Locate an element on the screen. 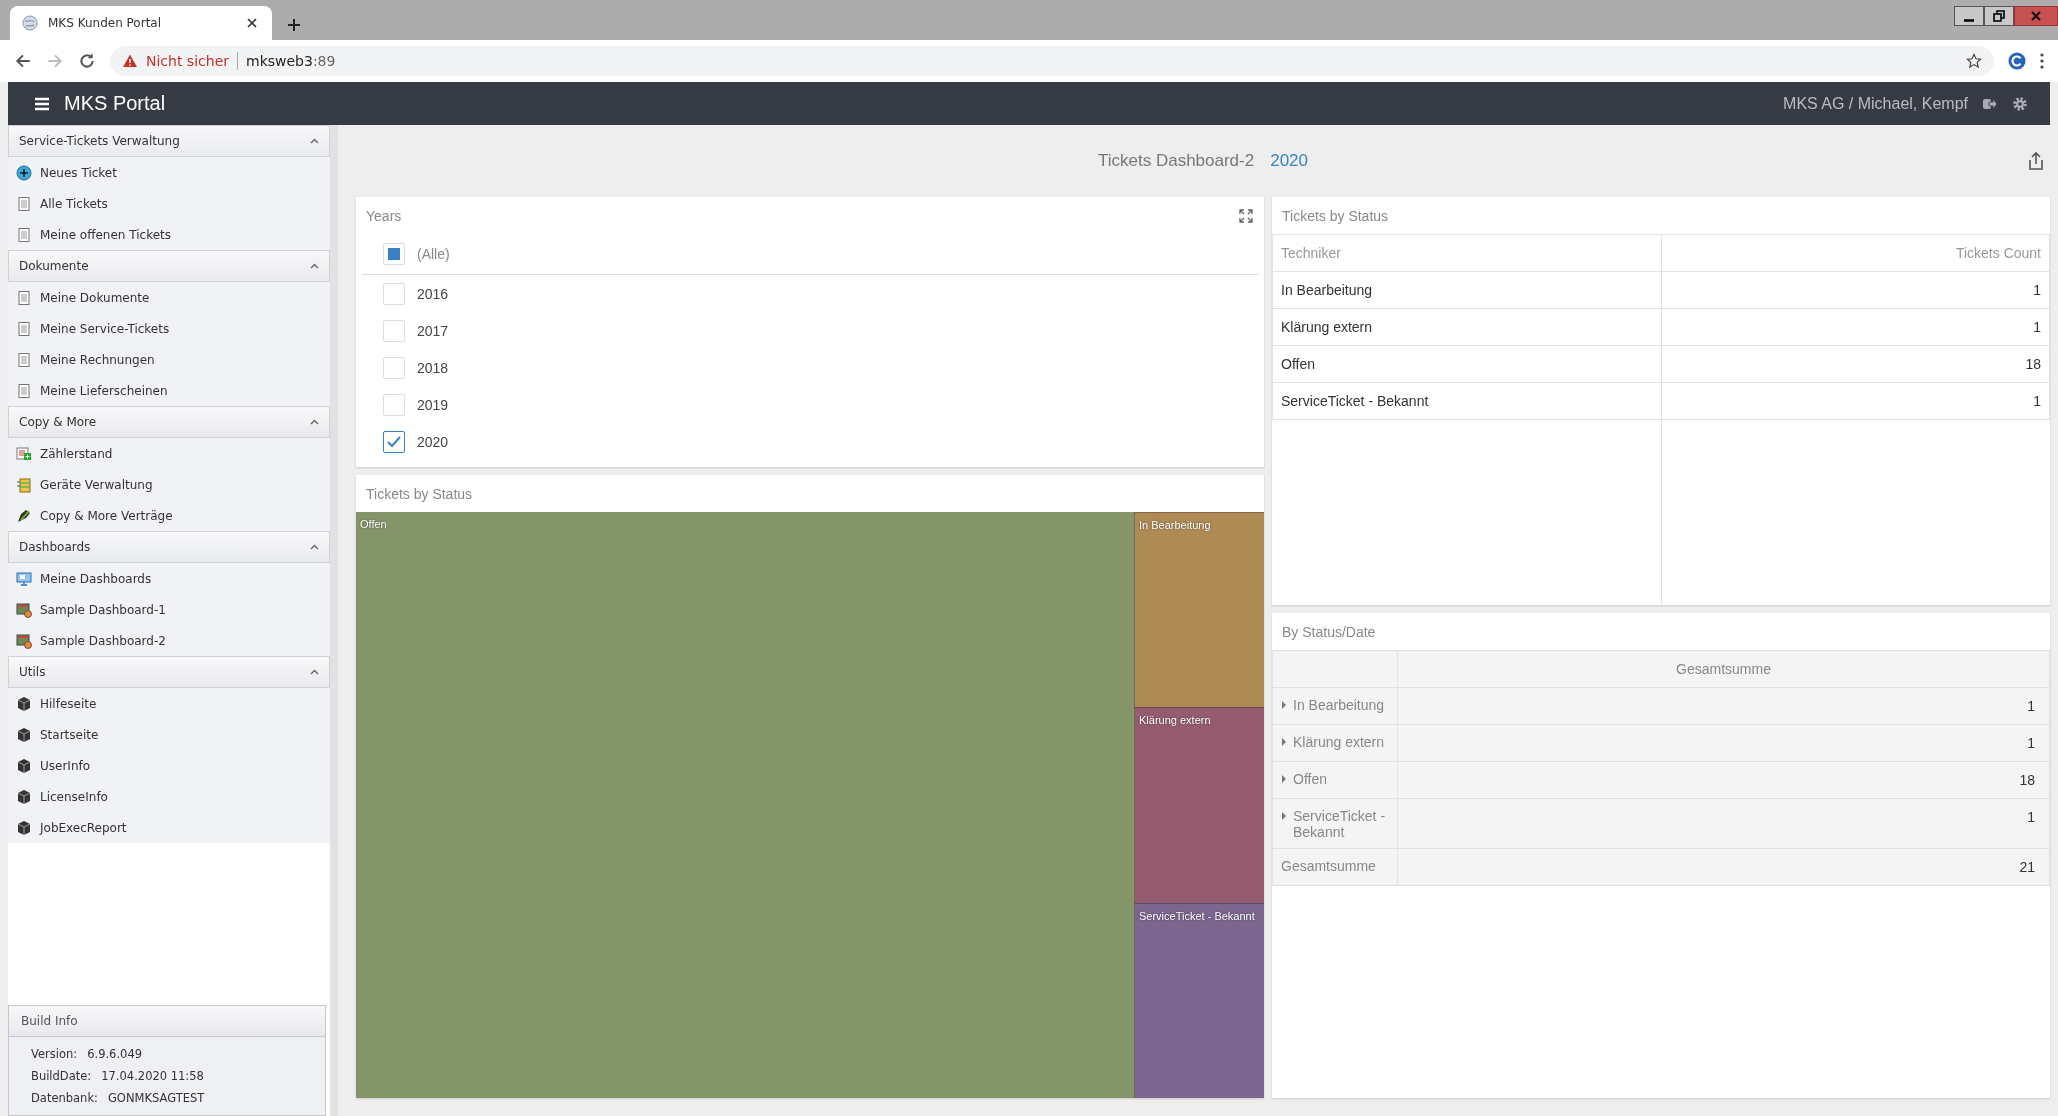  restore-icon is located at coordinates (1999, 16).